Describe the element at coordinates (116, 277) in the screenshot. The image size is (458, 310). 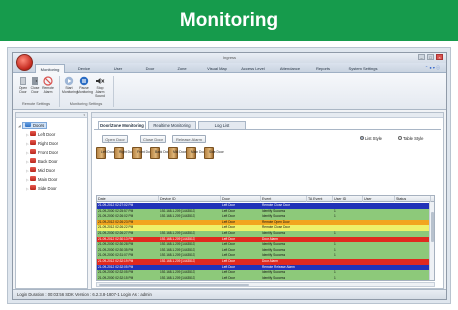
I see `table-cell-date: 21-09-2000 02:32:15 PM` at that location.